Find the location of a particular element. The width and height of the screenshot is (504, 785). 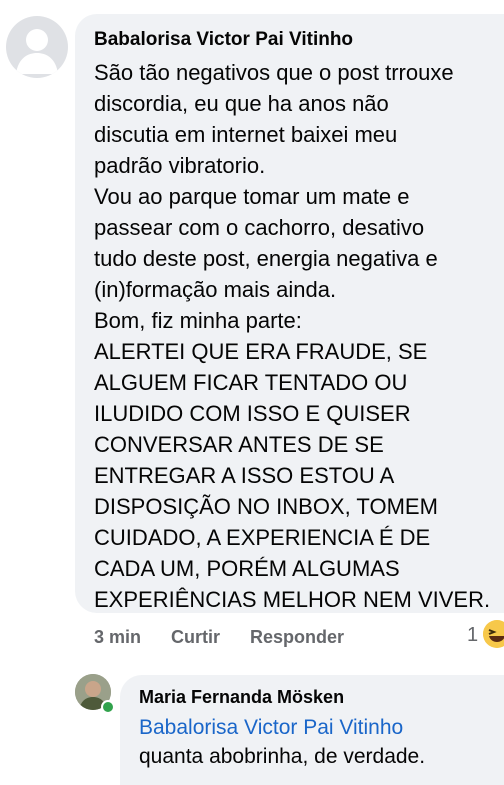

reply-author: Maria Fernanda Mösken is located at coordinates (316, 697).